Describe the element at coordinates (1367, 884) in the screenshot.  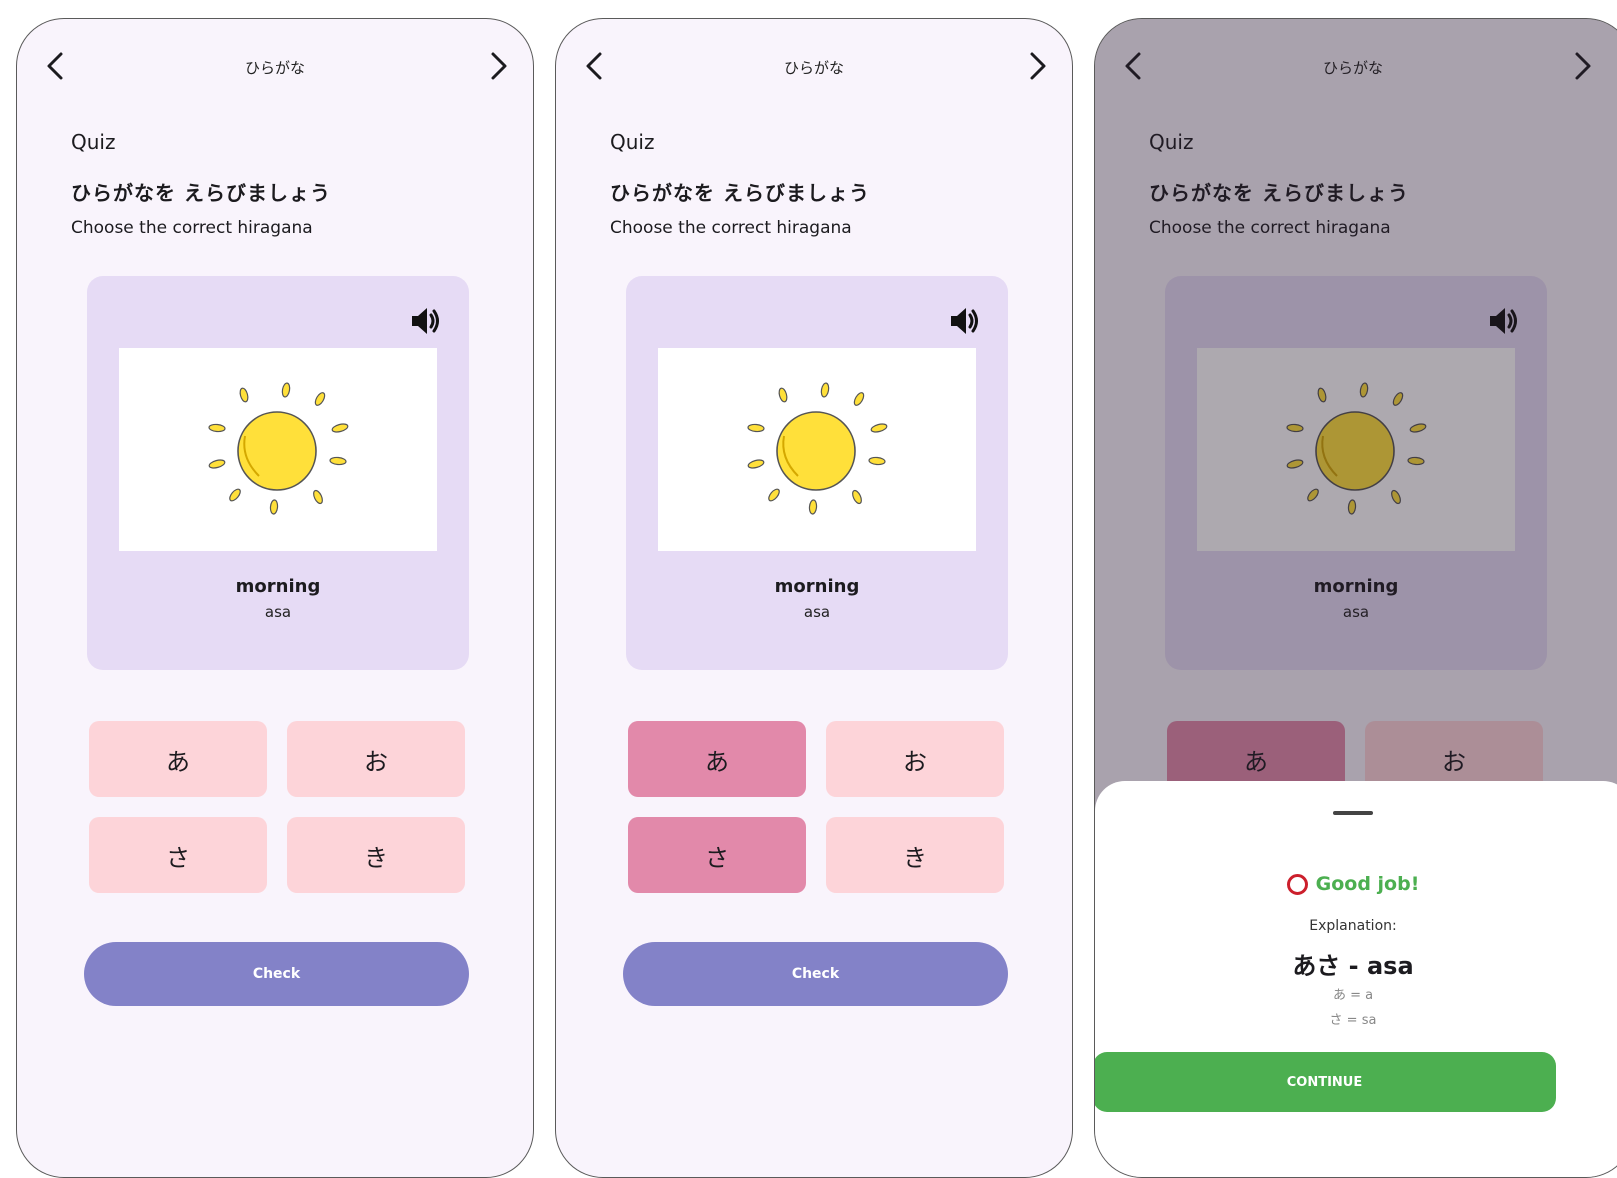
I see `result-status: Good job!` at that location.